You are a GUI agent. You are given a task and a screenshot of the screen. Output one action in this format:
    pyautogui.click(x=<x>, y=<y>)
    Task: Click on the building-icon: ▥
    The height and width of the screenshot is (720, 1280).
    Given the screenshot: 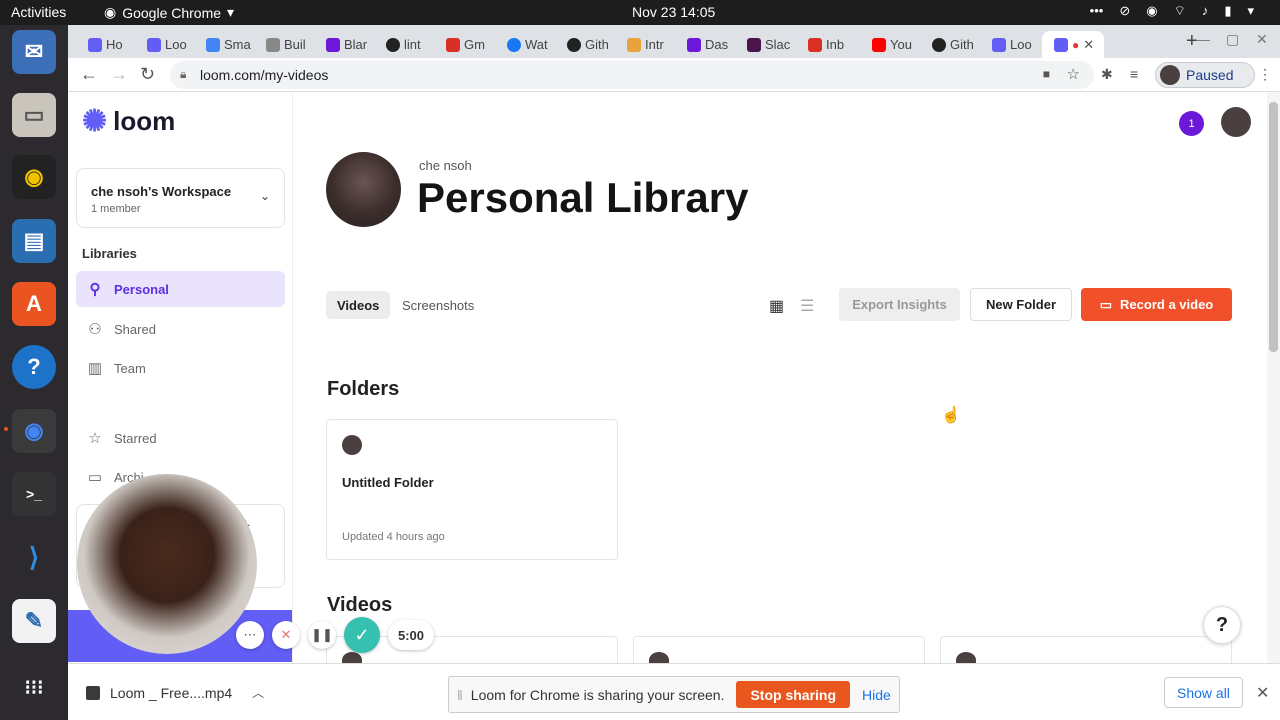 What is the action you would take?
    pyautogui.click(x=95, y=368)
    